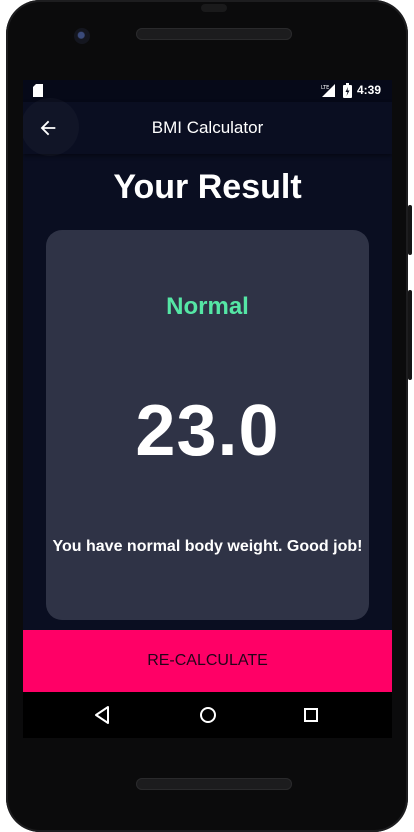 This screenshot has width=414, height=832. Describe the element at coordinates (207, 661) in the screenshot. I see `recalculate-button: RE-CALCULATE` at that location.